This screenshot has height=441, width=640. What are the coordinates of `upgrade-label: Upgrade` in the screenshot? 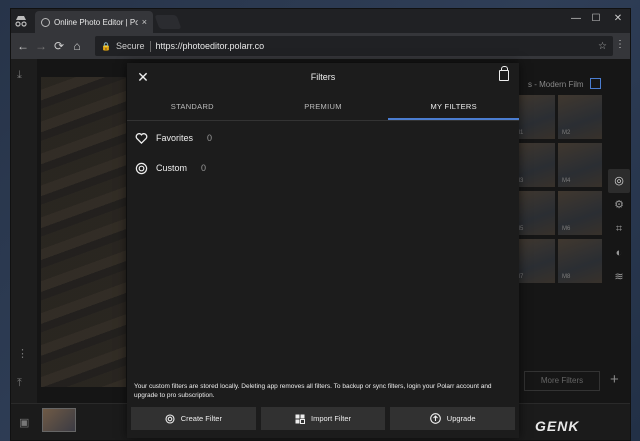 It's located at (461, 418).